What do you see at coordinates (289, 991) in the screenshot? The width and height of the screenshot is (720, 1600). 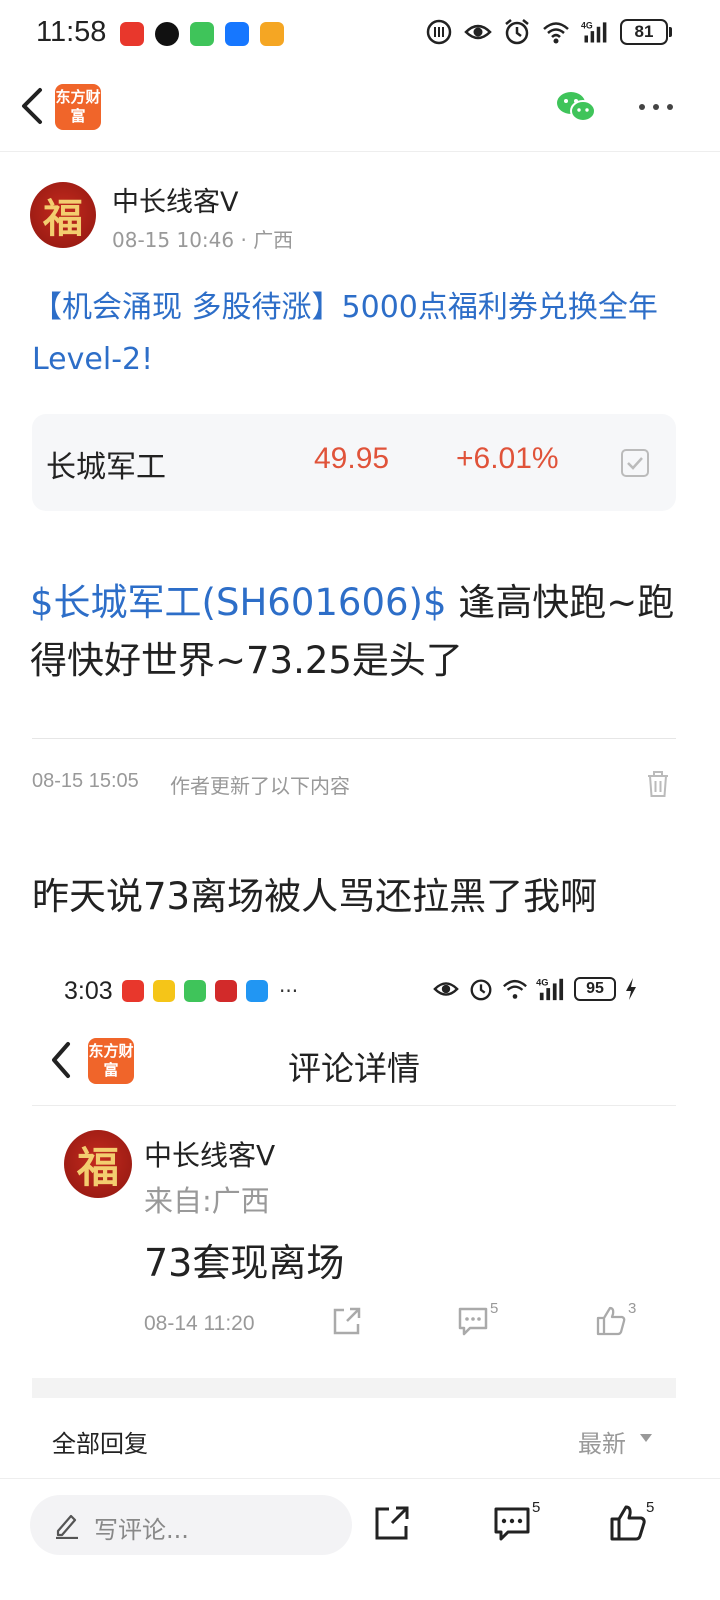 I see `more-apps-dots: ···` at bounding box center [289, 991].